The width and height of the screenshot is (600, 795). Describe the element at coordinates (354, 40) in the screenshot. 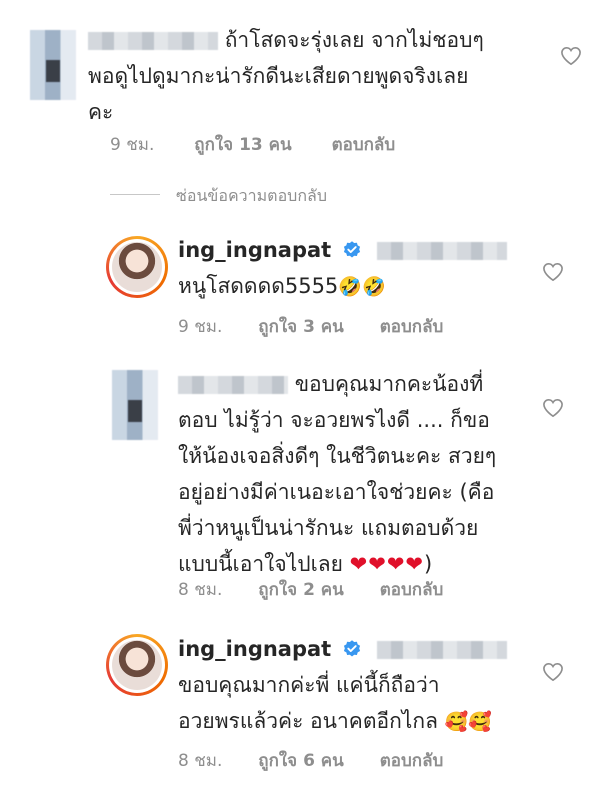

I see `comment-text-line: ถ้าโสดจะรุ่งเลย จากไม่ชอบๆ` at that location.